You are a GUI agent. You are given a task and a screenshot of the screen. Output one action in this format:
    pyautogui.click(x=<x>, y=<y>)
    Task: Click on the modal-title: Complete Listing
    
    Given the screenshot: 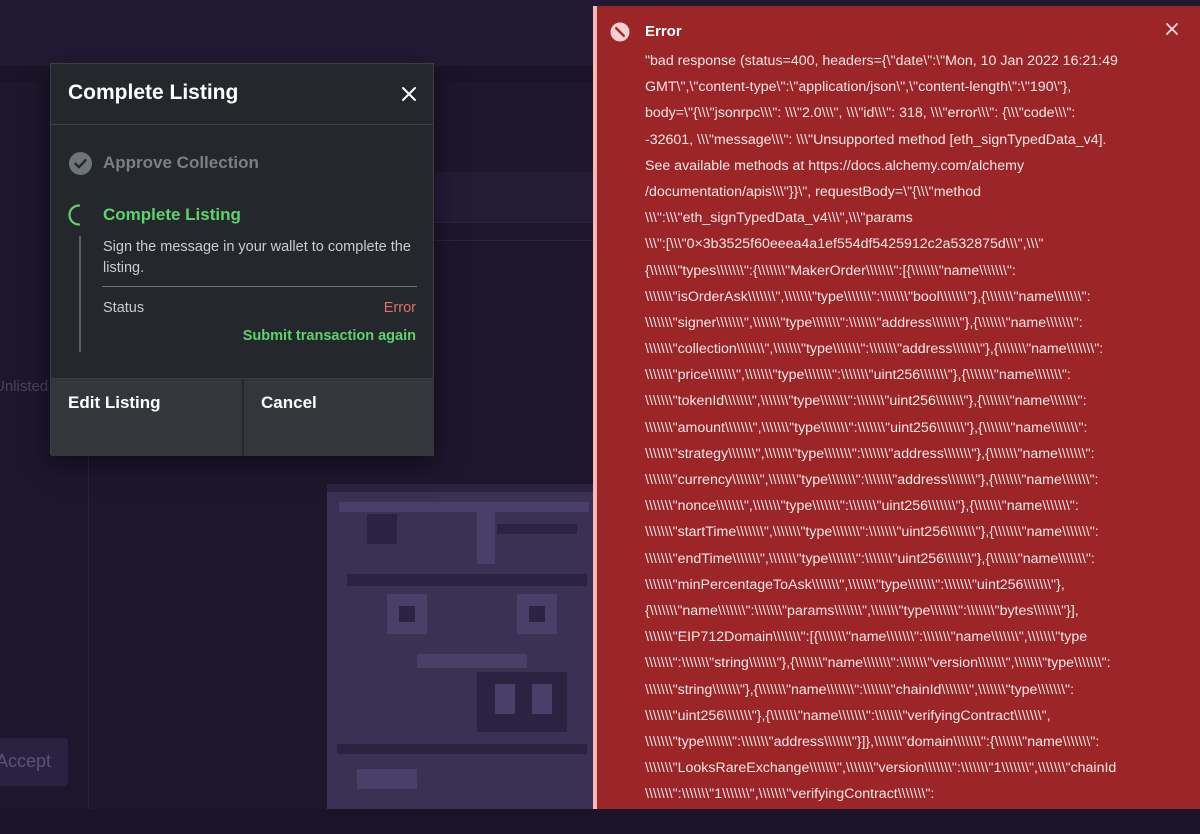 What is the action you would take?
    pyautogui.click(x=153, y=92)
    